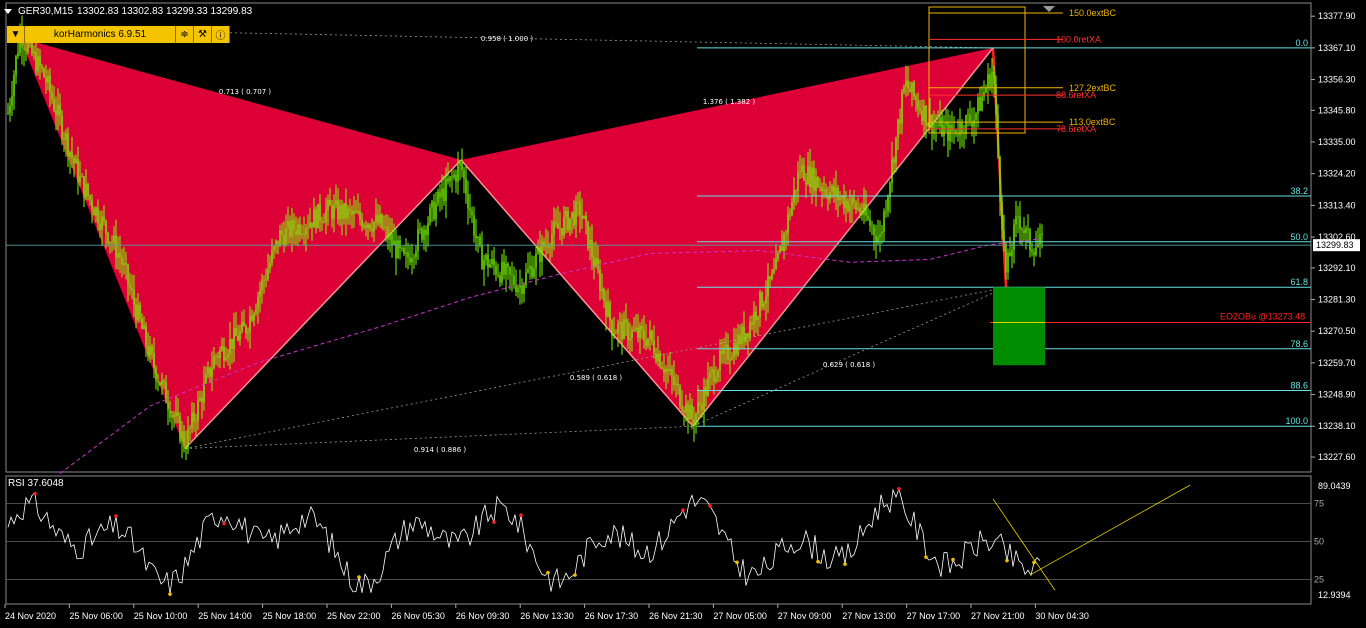  Describe the element at coordinates (16, 34) in the screenshot. I see `indicator-menu-icon: ▼` at that location.